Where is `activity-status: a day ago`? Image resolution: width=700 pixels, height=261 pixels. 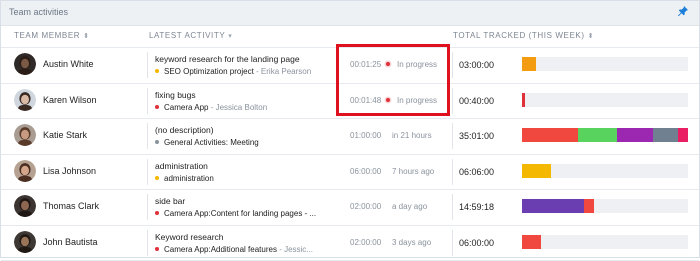 activity-status: a day ago is located at coordinates (409, 206).